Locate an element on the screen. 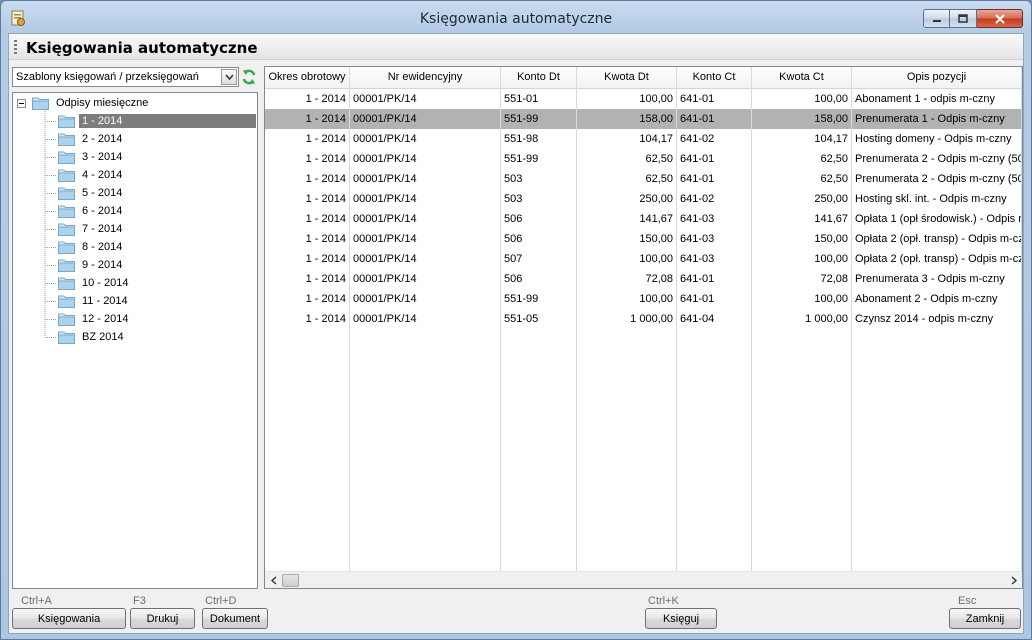  table-cell: Hosting domeny - Odpis m-czny is located at coordinates (937, 139).